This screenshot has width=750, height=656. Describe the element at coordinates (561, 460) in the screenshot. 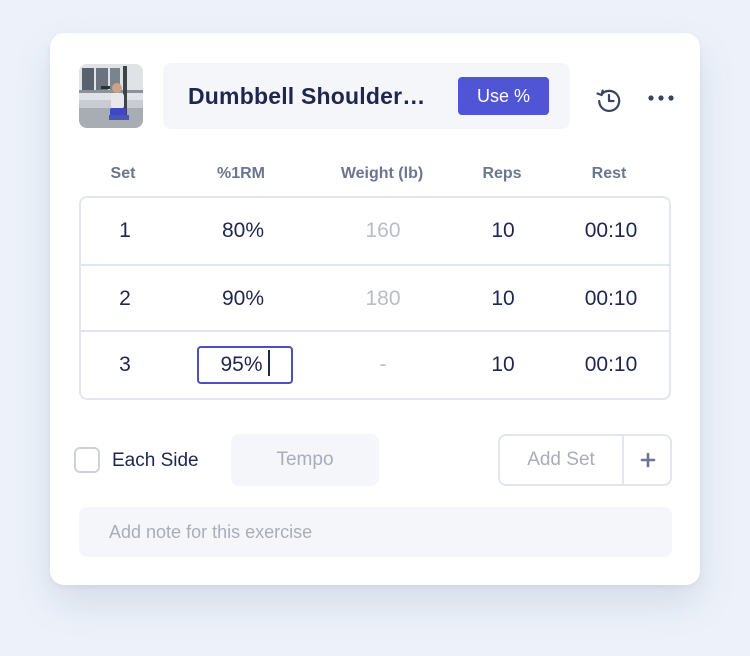

I see `add-set-button: Add Set` at that location.